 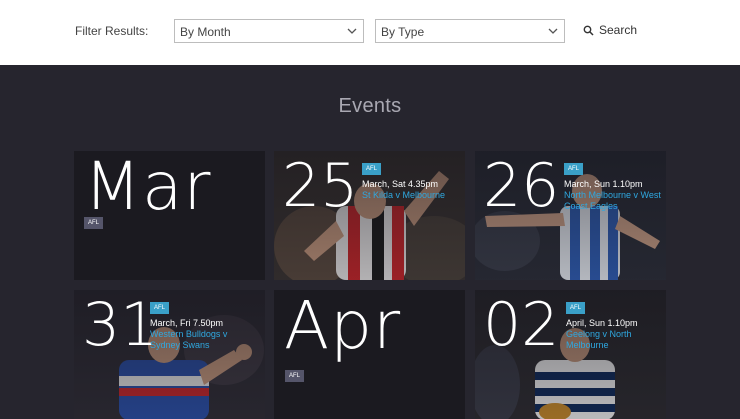 I want to click on event-datetime: March, Fri 7.50pm, so click(x=187, y=323).